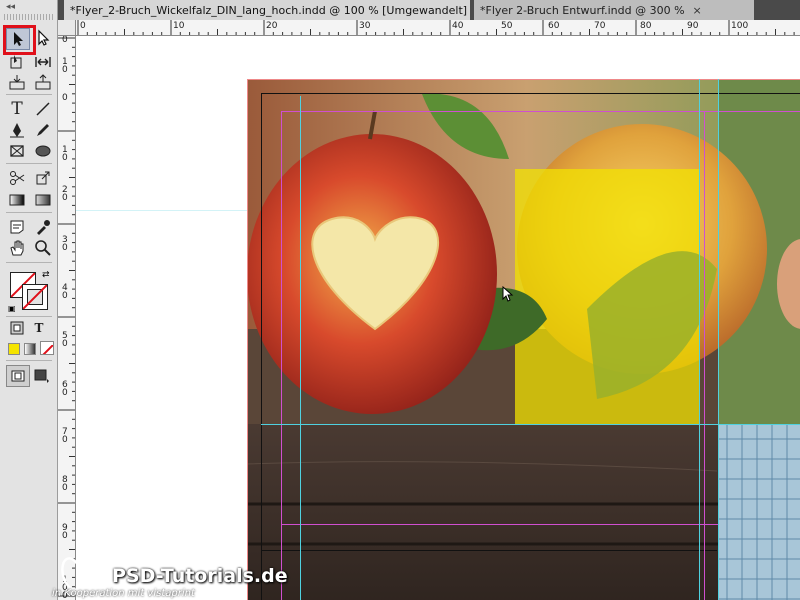 Image resolution: width=800 pixels, height=600 pixels. Describe the element at coordinates (43, 130) in the screenshot. I see `pencil-tool-icon` at that location.